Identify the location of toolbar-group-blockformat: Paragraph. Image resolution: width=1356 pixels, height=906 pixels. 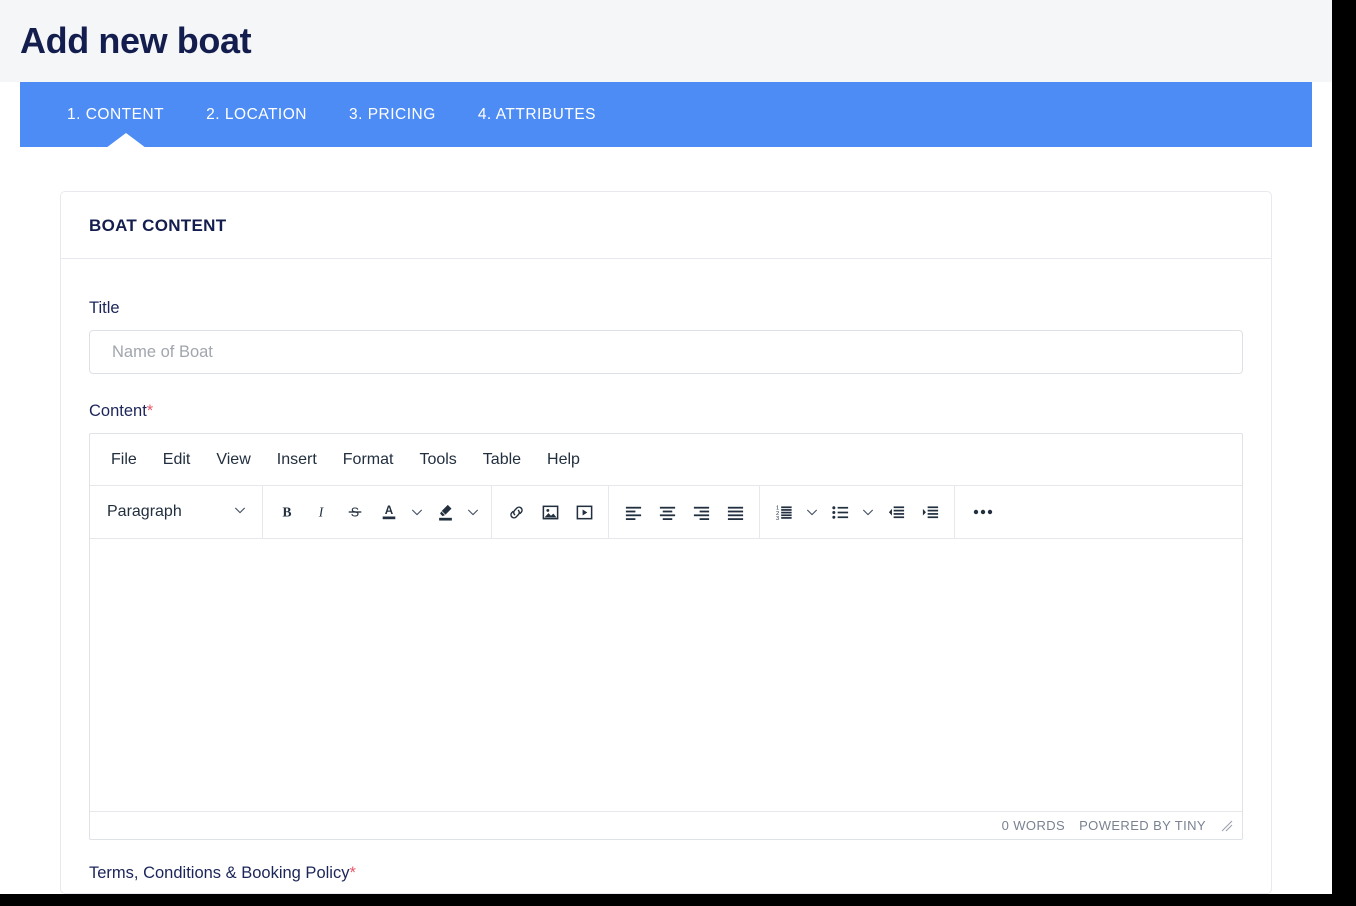
(176, 512).